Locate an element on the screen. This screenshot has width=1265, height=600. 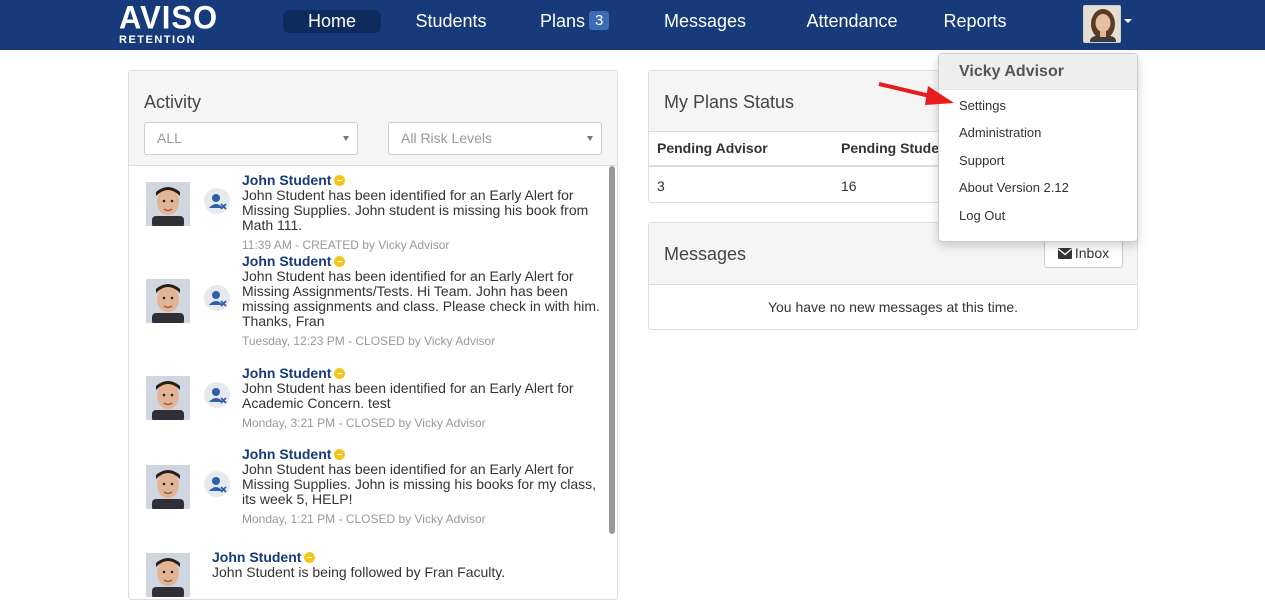
risk-level-select: All Risk Levels is located at coordinates (495, 138).